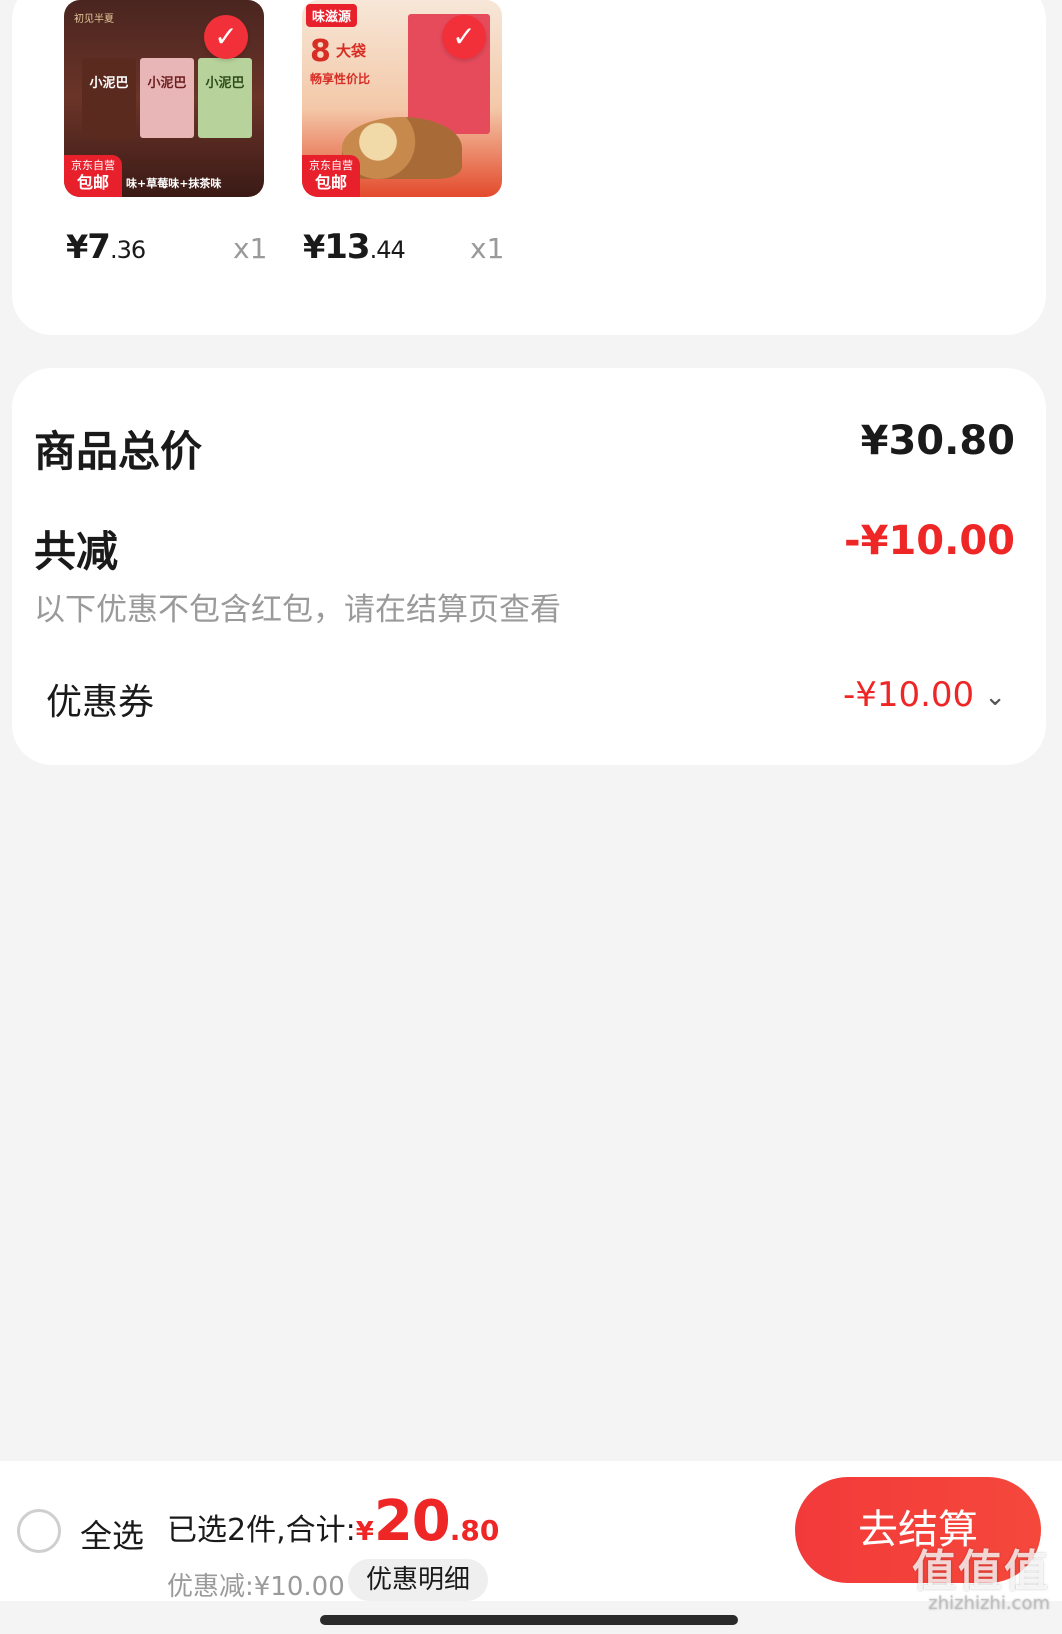 Image resolution: width=1062 pixels, height=1634 pixels. What do you see at coordinates (76, 551) in the screenshot?
I see `reduce-label: 共减` at bounding box center [76, 551].